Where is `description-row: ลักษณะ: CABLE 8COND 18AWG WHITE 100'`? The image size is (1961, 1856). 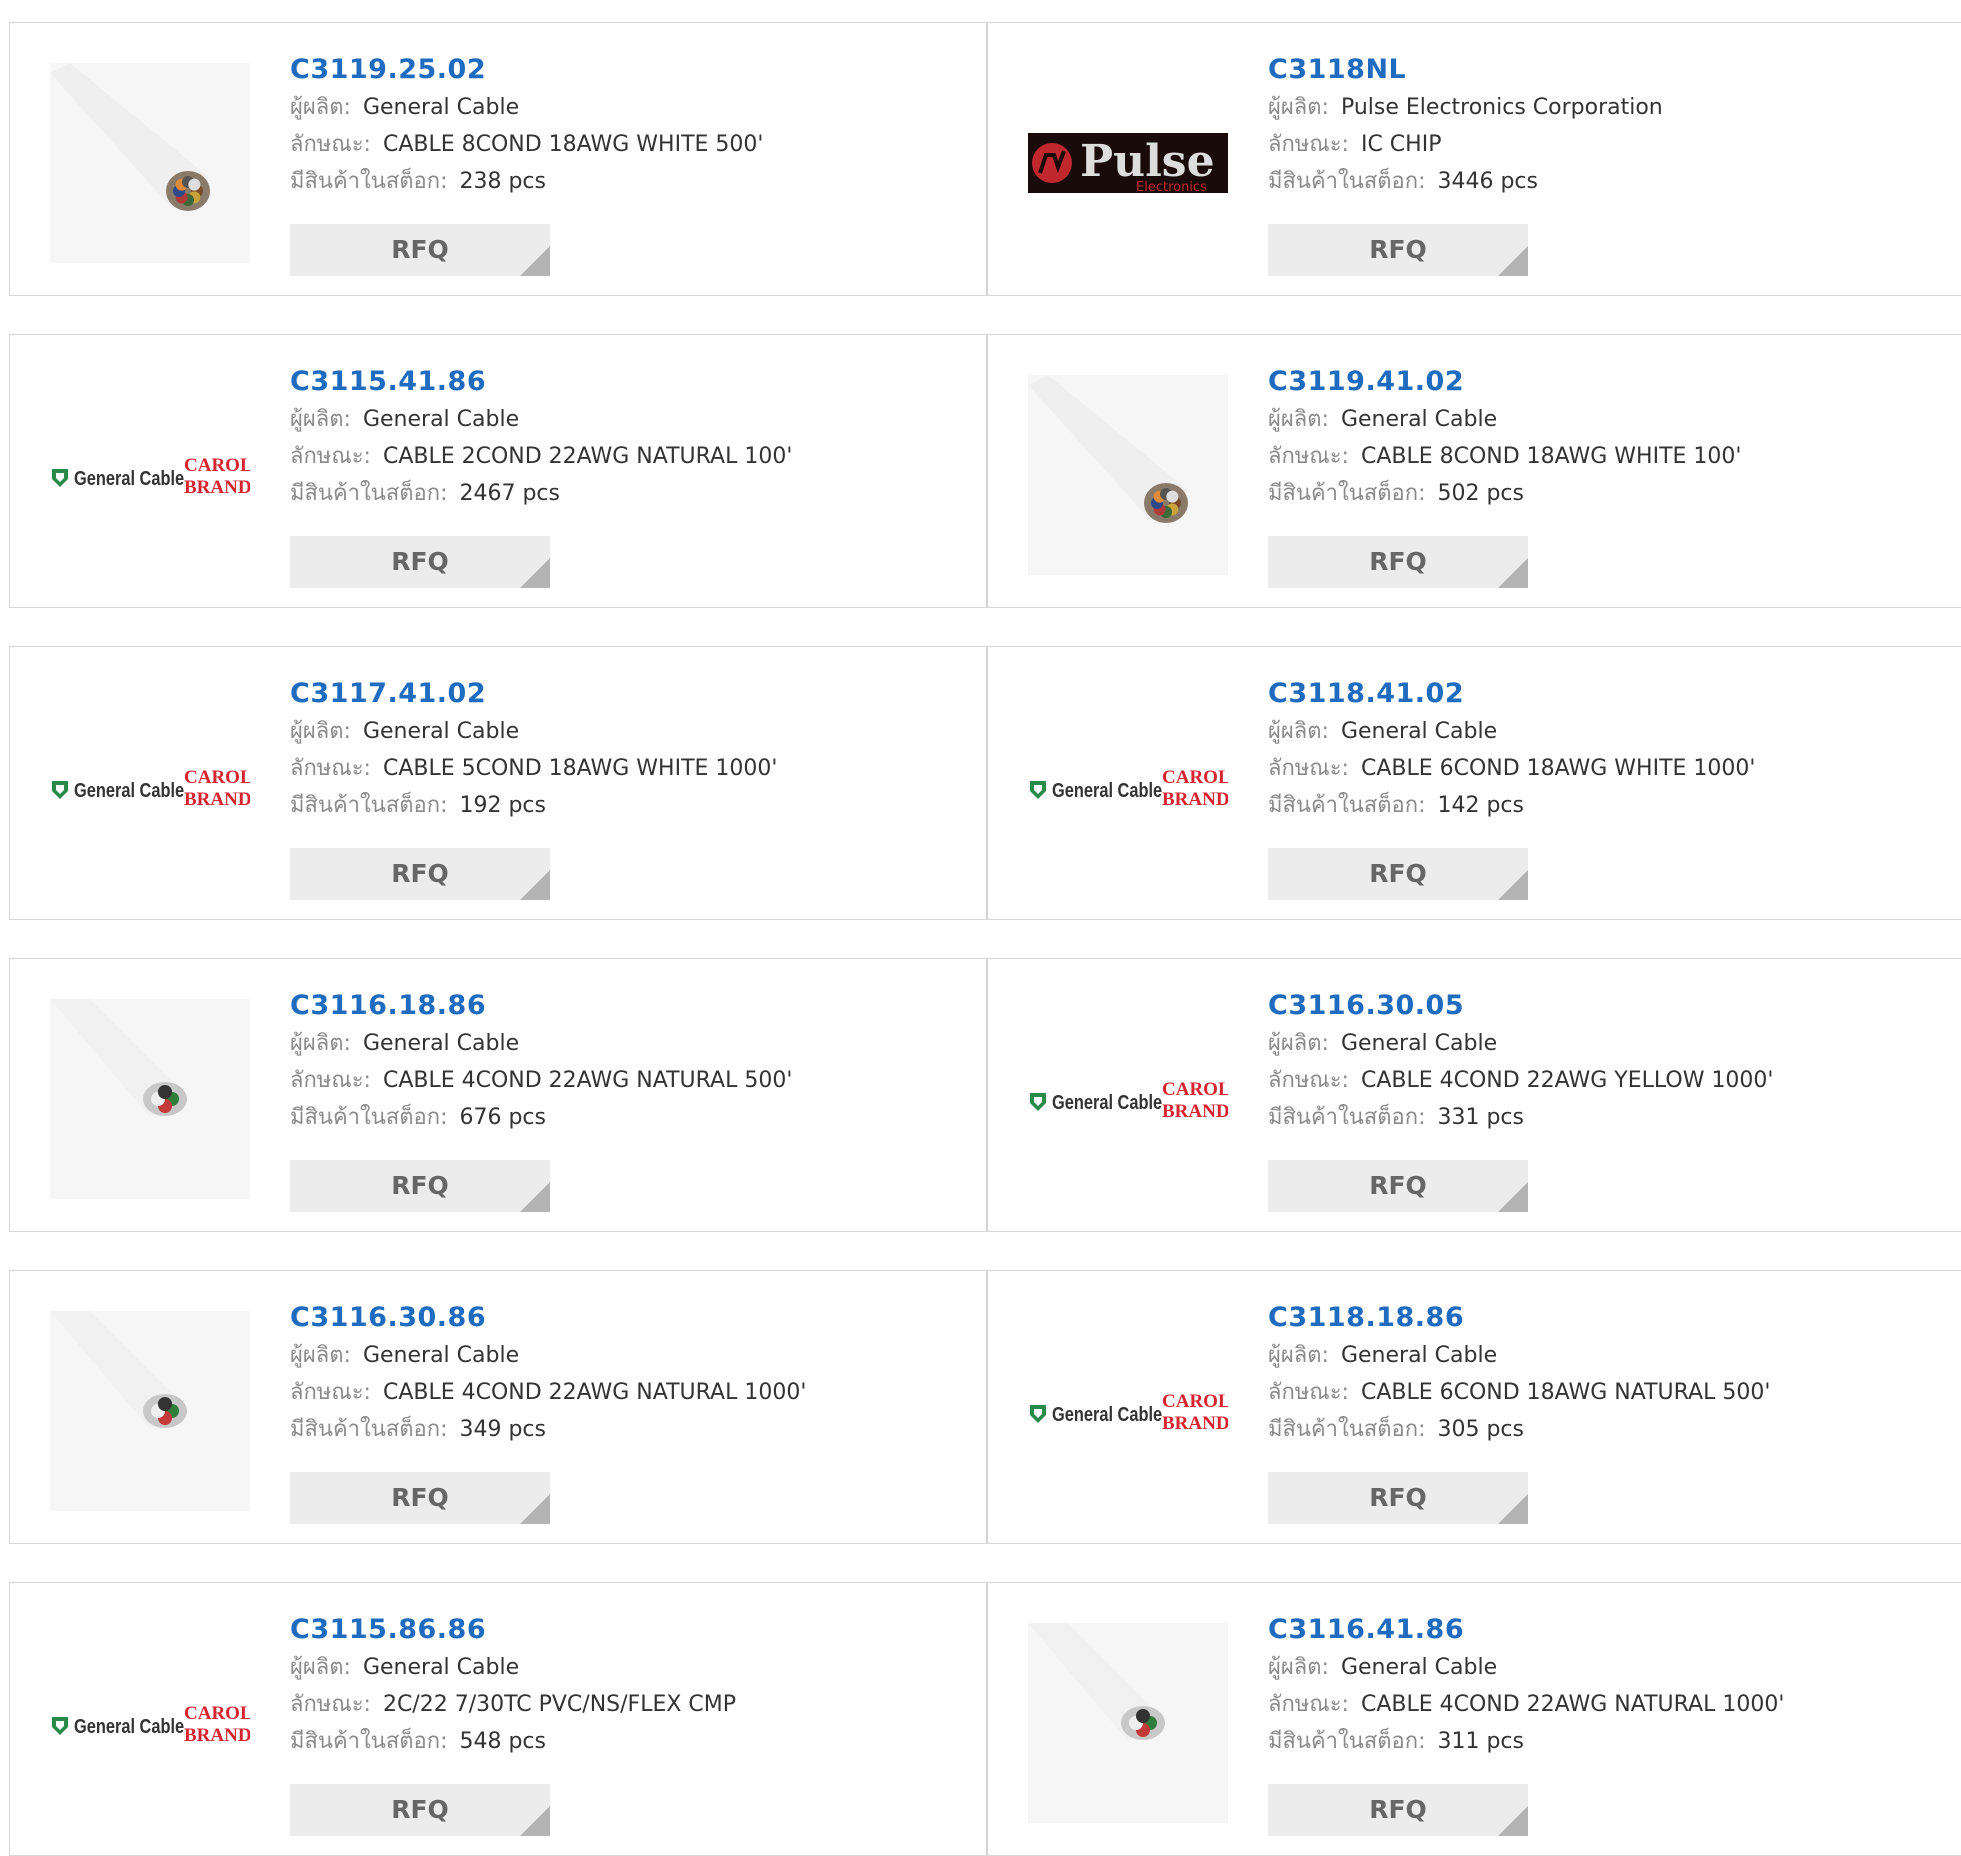
description-row: ลักษณะ: CABLE 8COND 18AWG WHITE 100' is located at coordinates (1606, 456).